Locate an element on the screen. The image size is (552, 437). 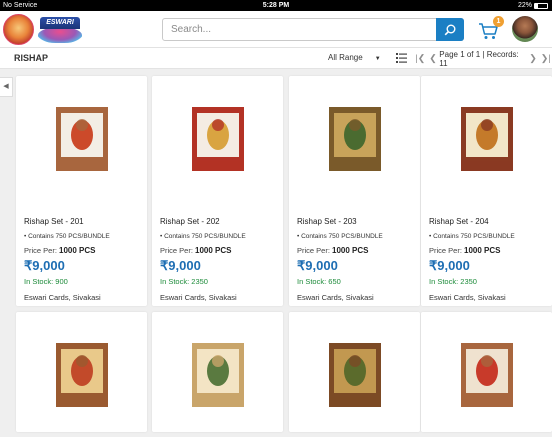
app-header: ESWARI 1 is located at coordinates (276, 29).